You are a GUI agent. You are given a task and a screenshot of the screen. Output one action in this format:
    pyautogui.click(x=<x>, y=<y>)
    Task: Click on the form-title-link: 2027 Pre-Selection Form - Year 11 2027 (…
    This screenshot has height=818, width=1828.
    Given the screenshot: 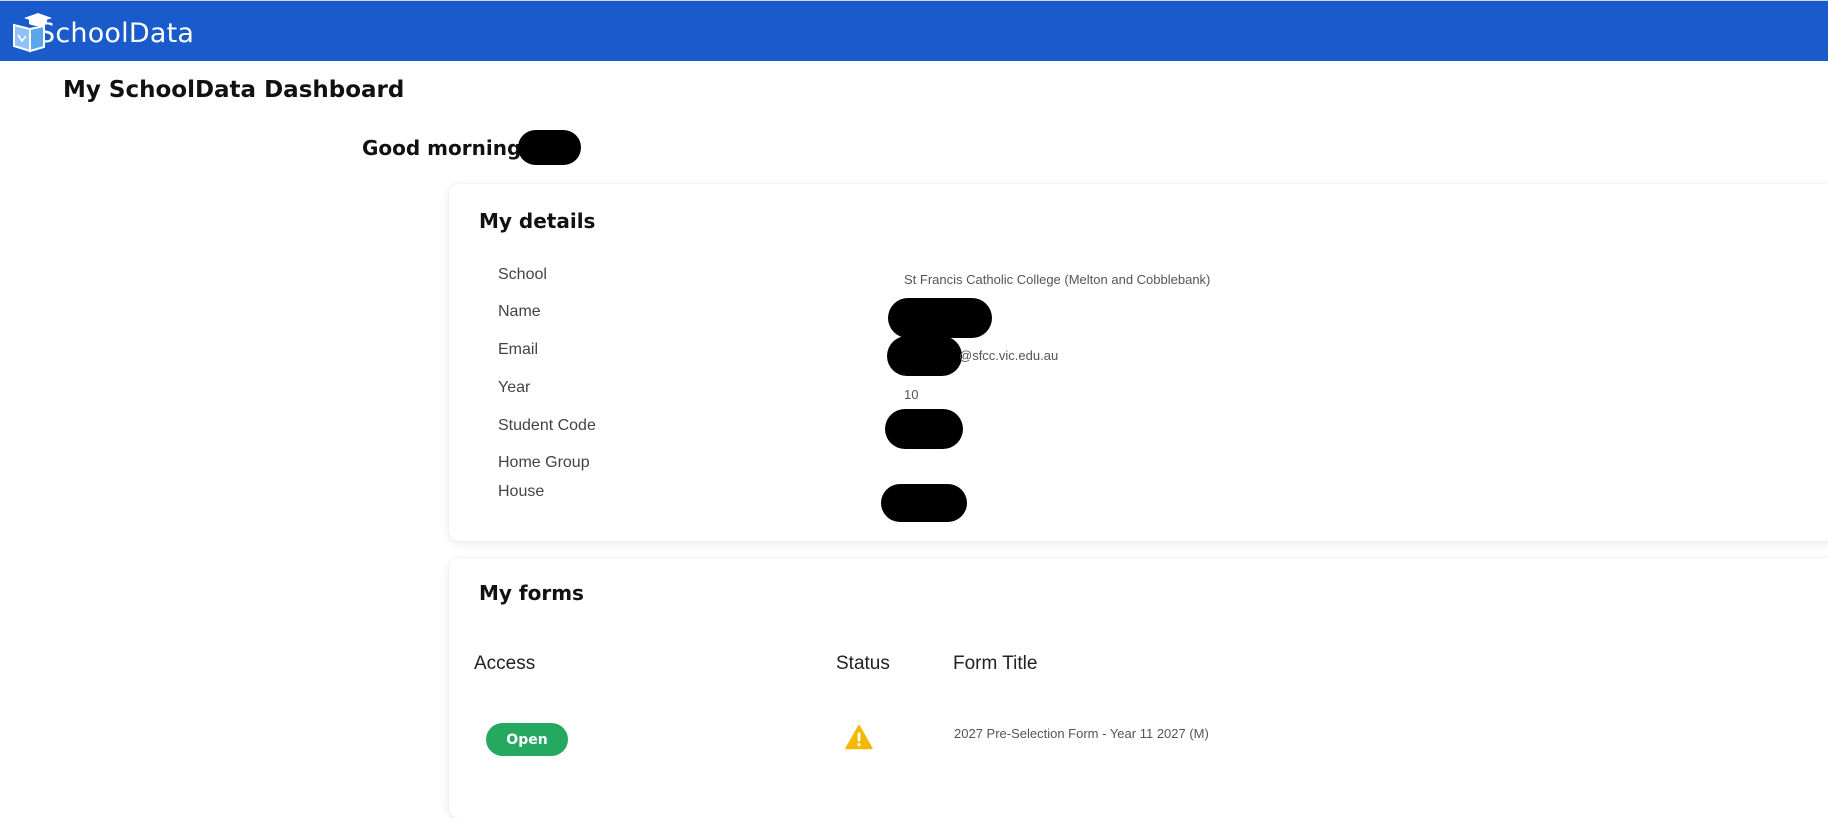 What is the action you would take?
    pyautogui.click(x=1081, y=733)
    